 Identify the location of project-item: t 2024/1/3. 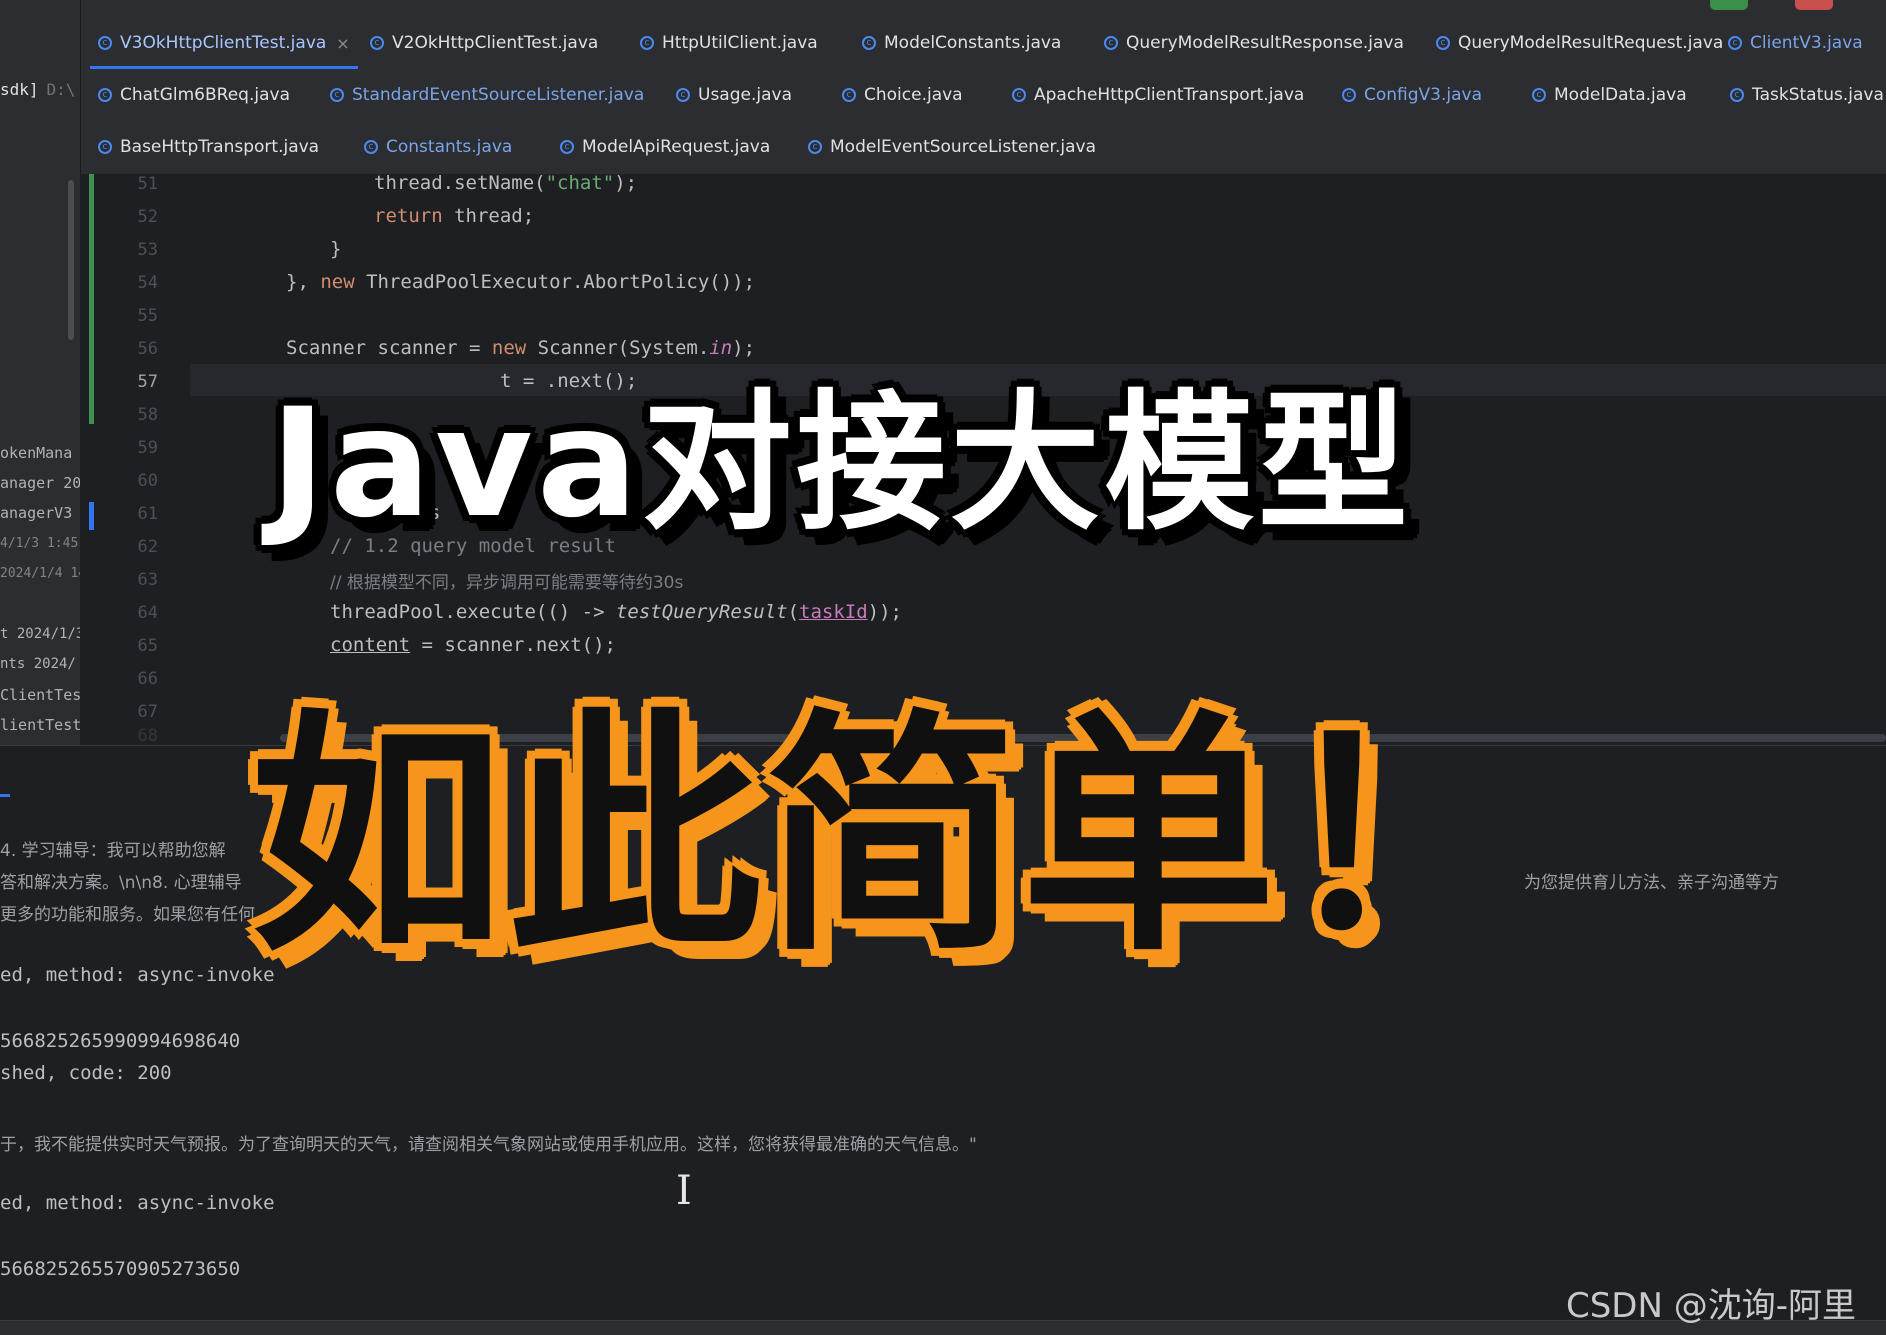
(42, 634).